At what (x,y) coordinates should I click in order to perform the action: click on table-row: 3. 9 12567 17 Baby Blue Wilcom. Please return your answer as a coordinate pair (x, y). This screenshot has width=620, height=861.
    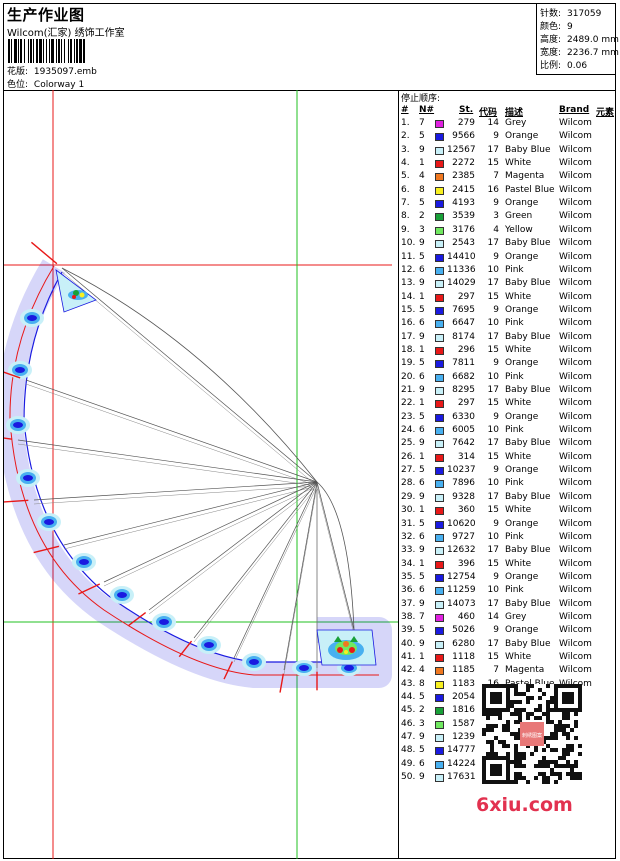
    Looking at the image, I should click on (507, 151).